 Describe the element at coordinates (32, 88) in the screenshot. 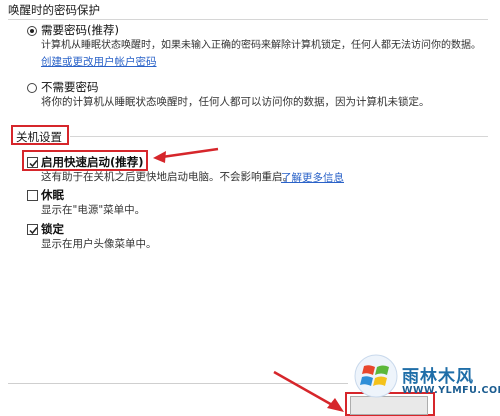

I see `no-password-radio` at that location.